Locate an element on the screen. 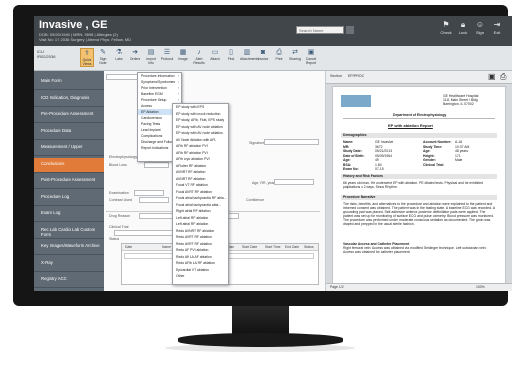 The width and height of the screenshot is (517, 369). sidebar-item: Conclusions is located at coordinates (69, 165).